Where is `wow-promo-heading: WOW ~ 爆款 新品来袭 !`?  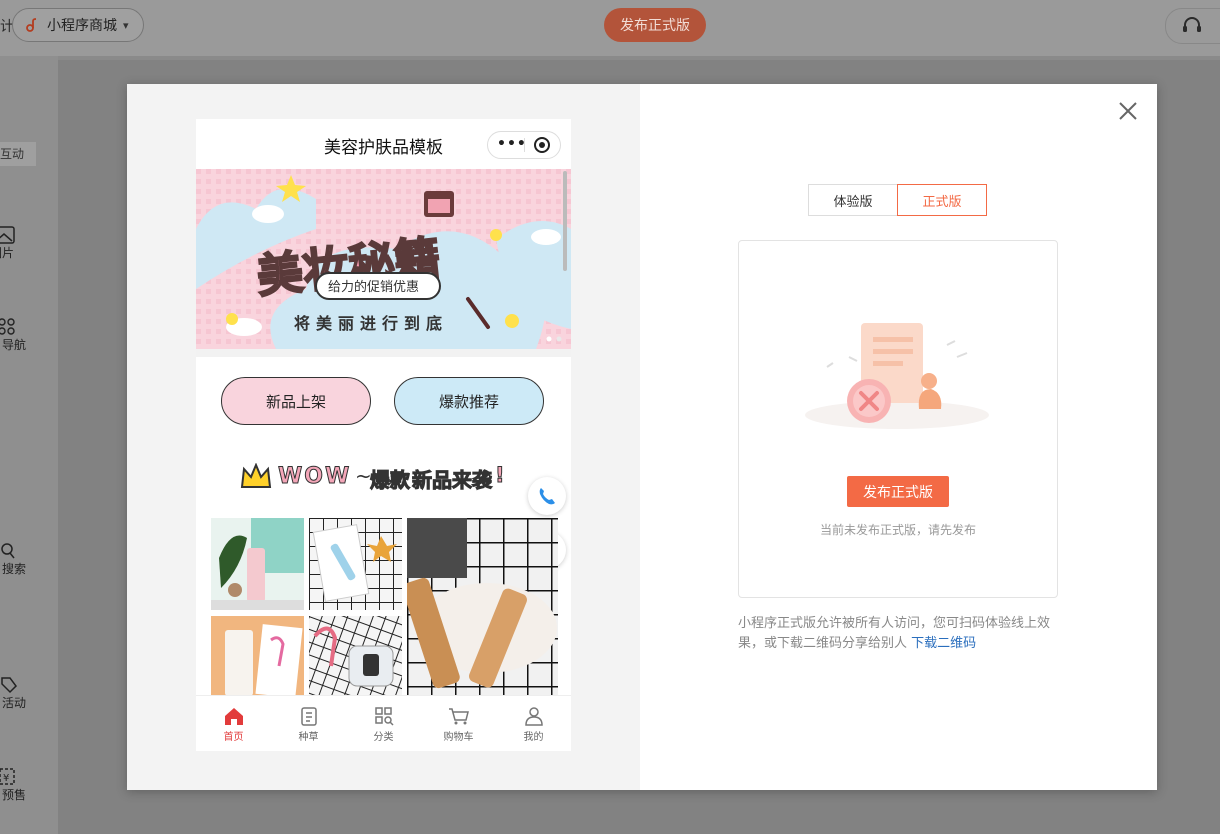 wow-promo-heading: WOW ~ 爆款 新品来袭 ! is located at coordinates (385, 477).